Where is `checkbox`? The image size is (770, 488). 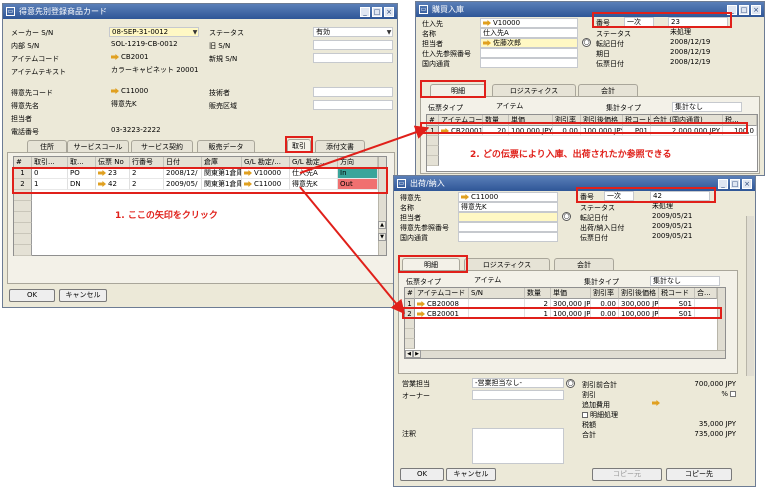 checkbox is located at coordinates (585, 415).